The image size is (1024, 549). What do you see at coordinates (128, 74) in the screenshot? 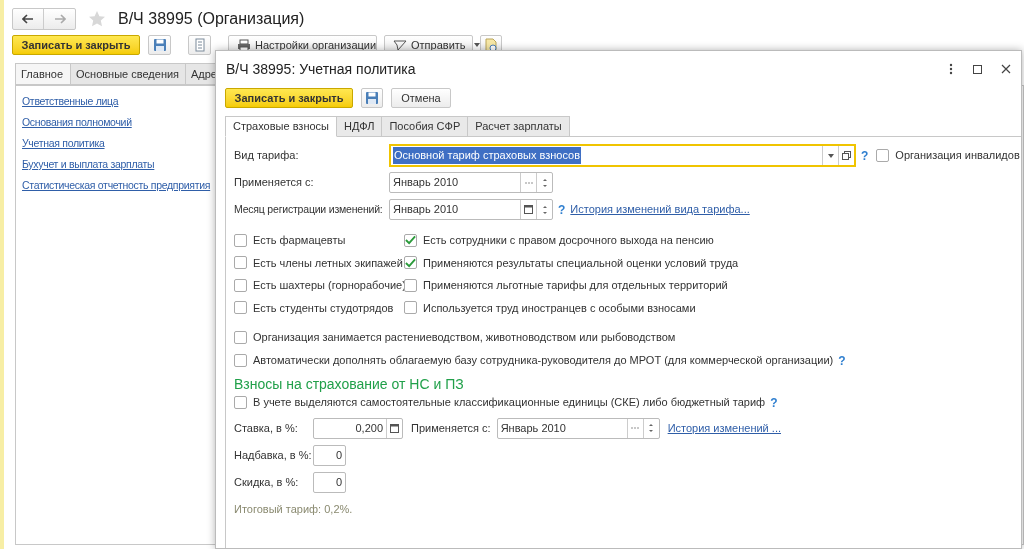
I see `tab: Основные сведения` at bounding box center [128, 74].